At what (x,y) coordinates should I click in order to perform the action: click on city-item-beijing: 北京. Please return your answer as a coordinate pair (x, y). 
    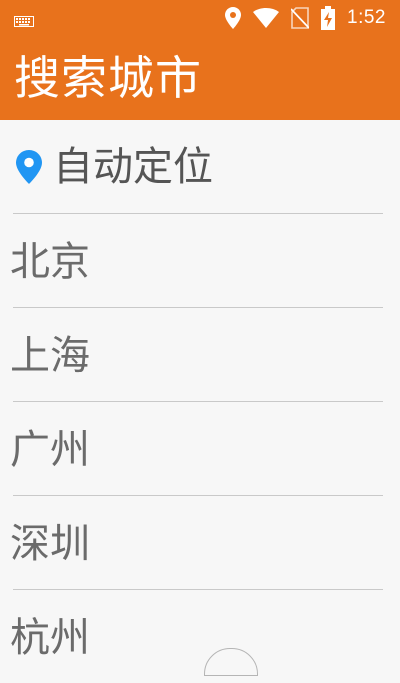
    Looking at the image, I should click on (200, 260).